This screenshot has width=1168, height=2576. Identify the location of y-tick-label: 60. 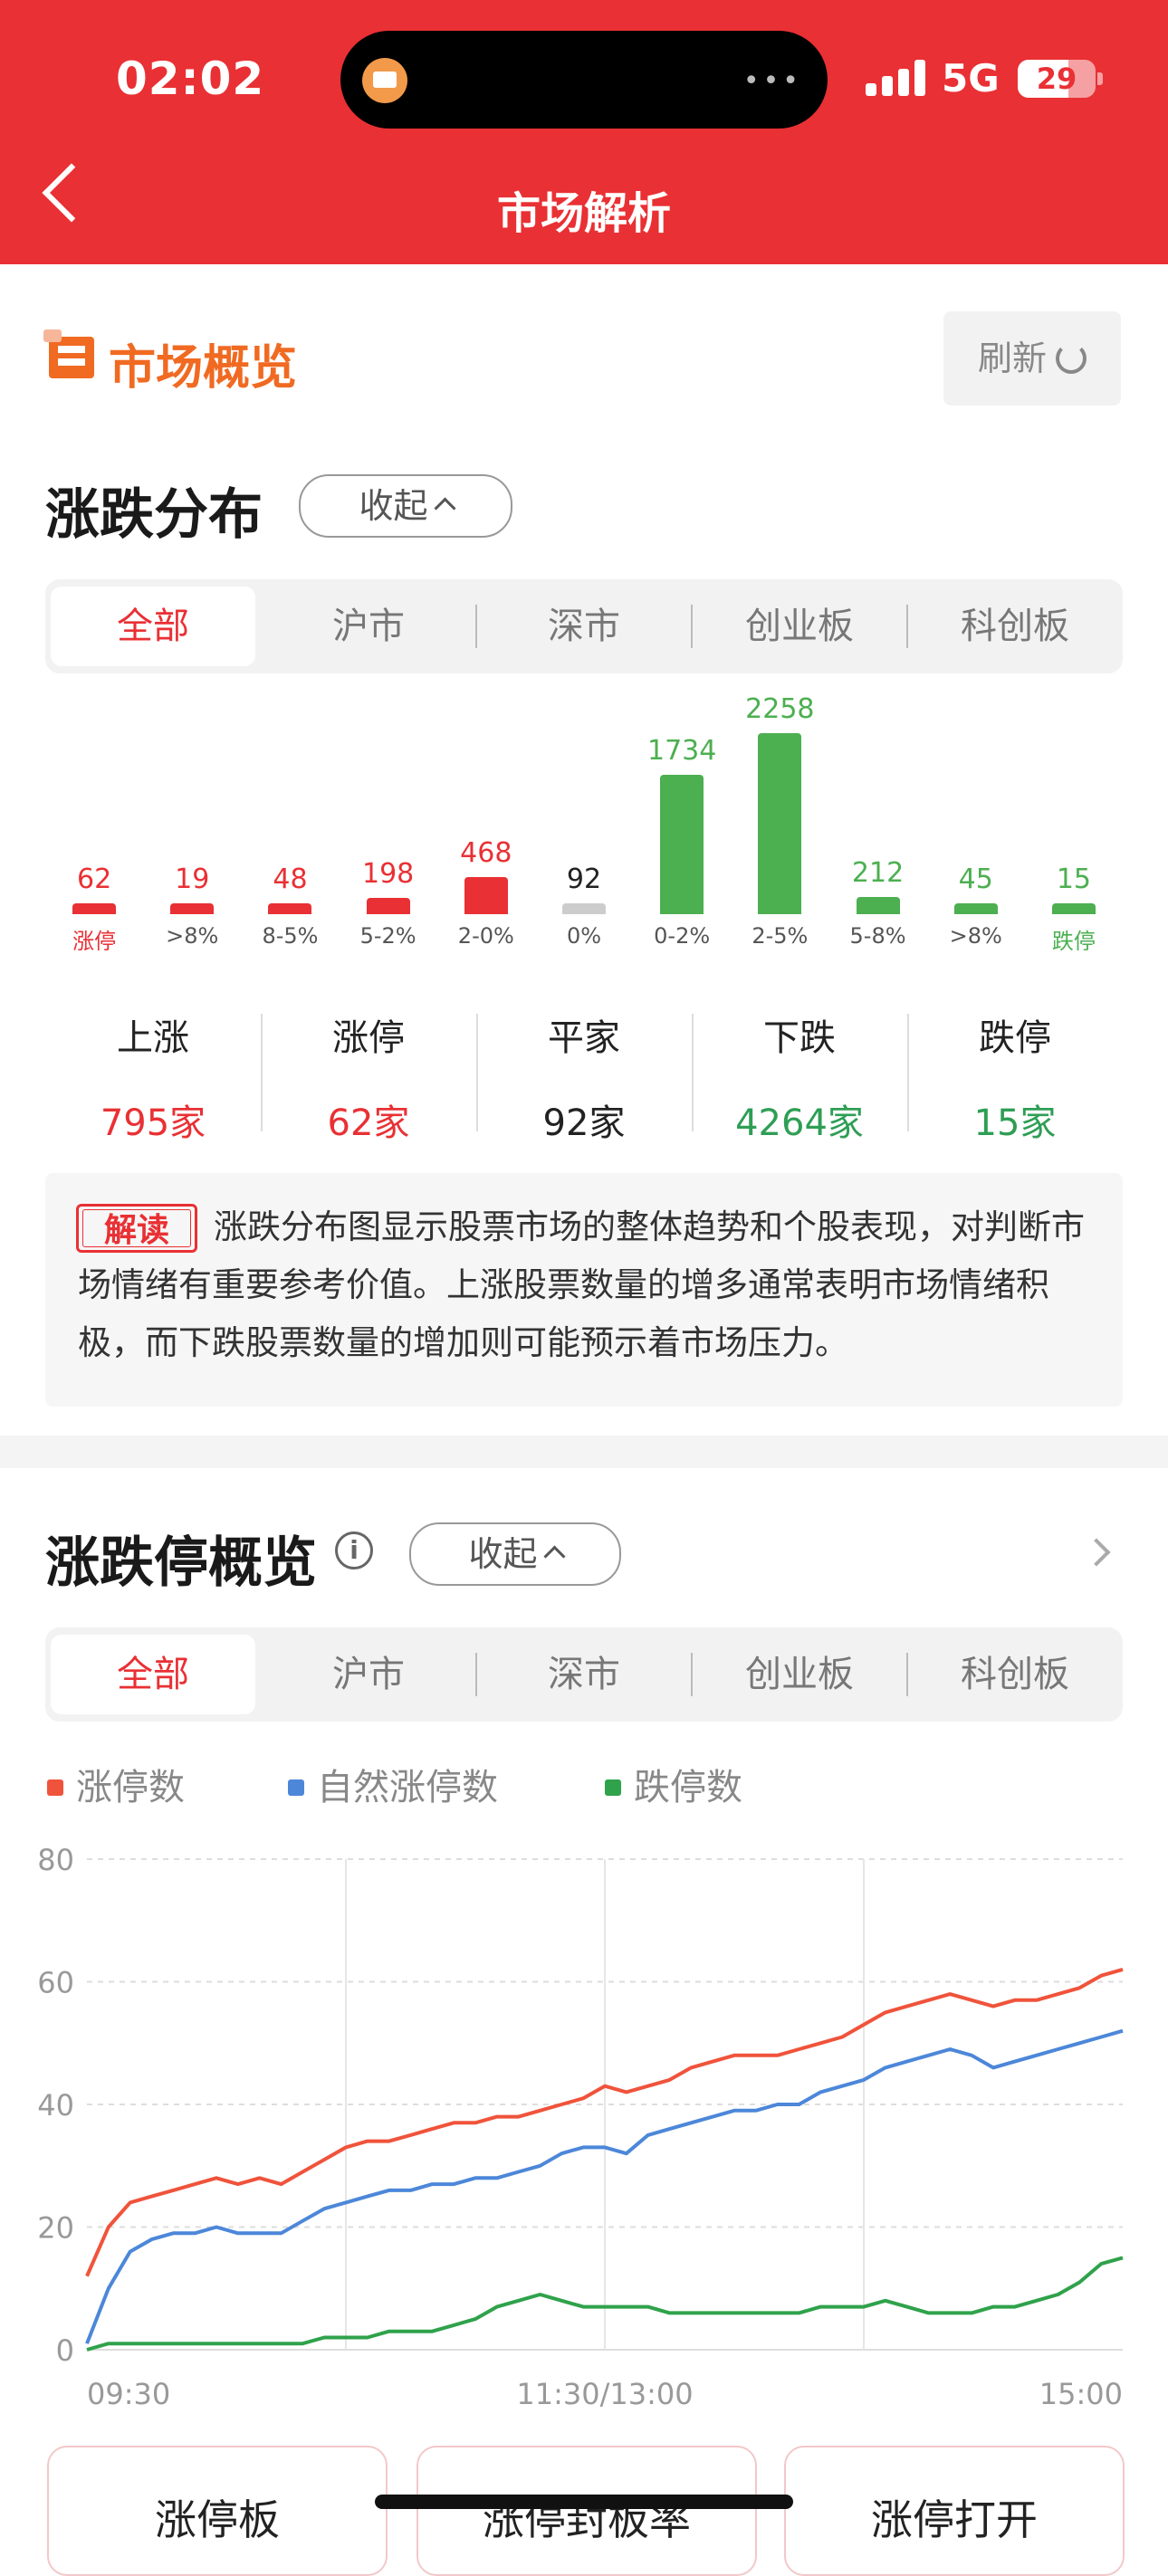
(55, 1983).